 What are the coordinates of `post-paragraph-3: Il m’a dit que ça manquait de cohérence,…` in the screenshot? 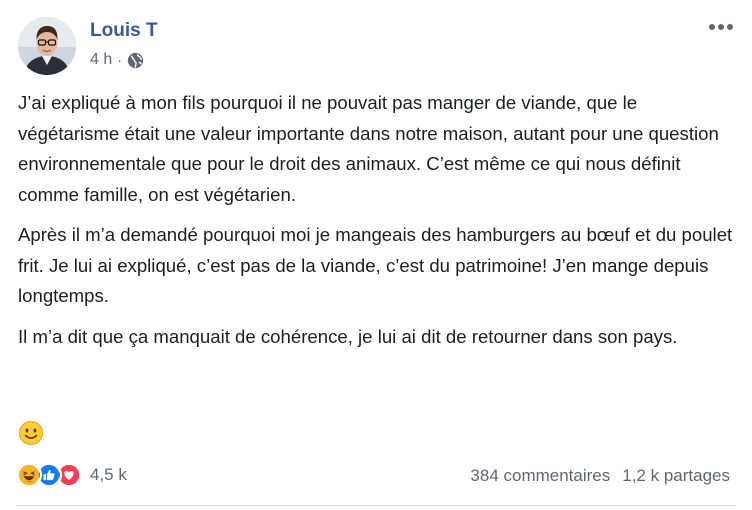 It's located at (348, 336).